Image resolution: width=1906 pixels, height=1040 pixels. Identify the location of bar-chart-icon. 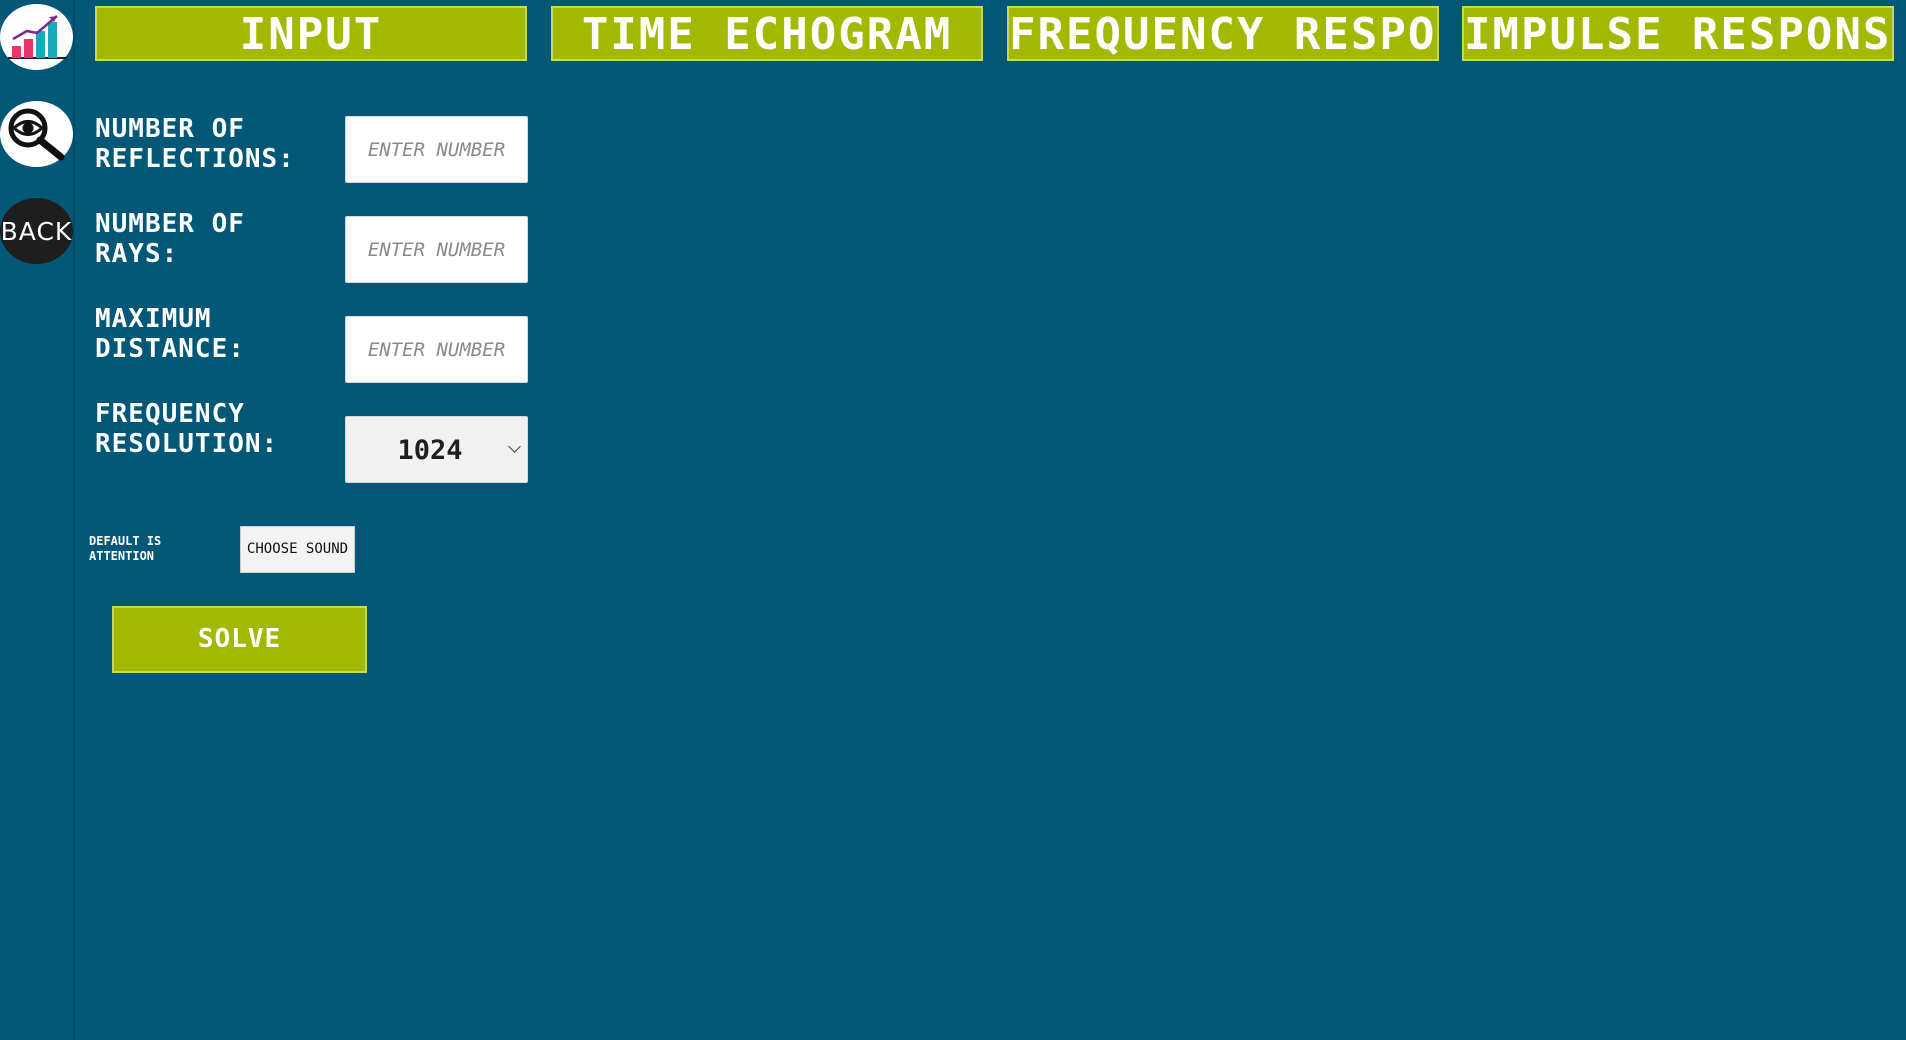
(37, 37).